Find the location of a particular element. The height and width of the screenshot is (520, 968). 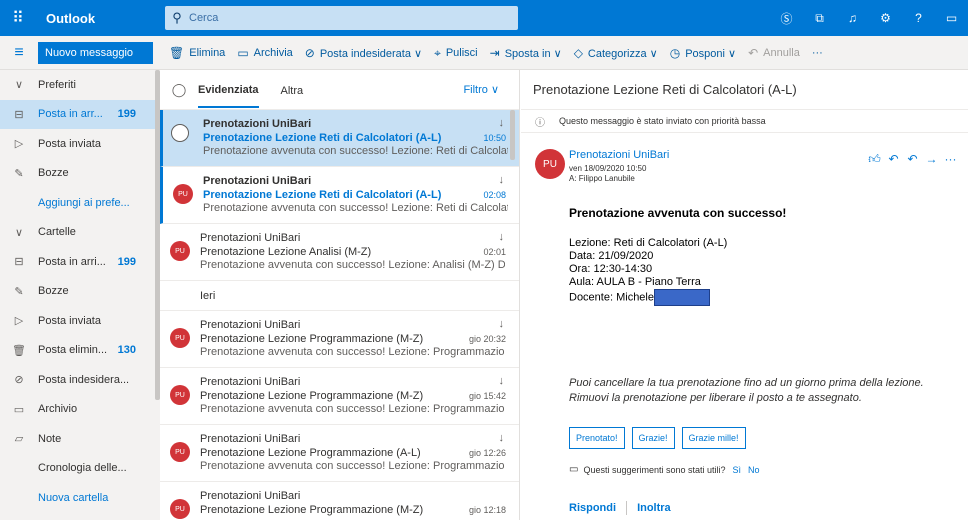

folder-icon: ⊟ is located at coordinates (19, 262).